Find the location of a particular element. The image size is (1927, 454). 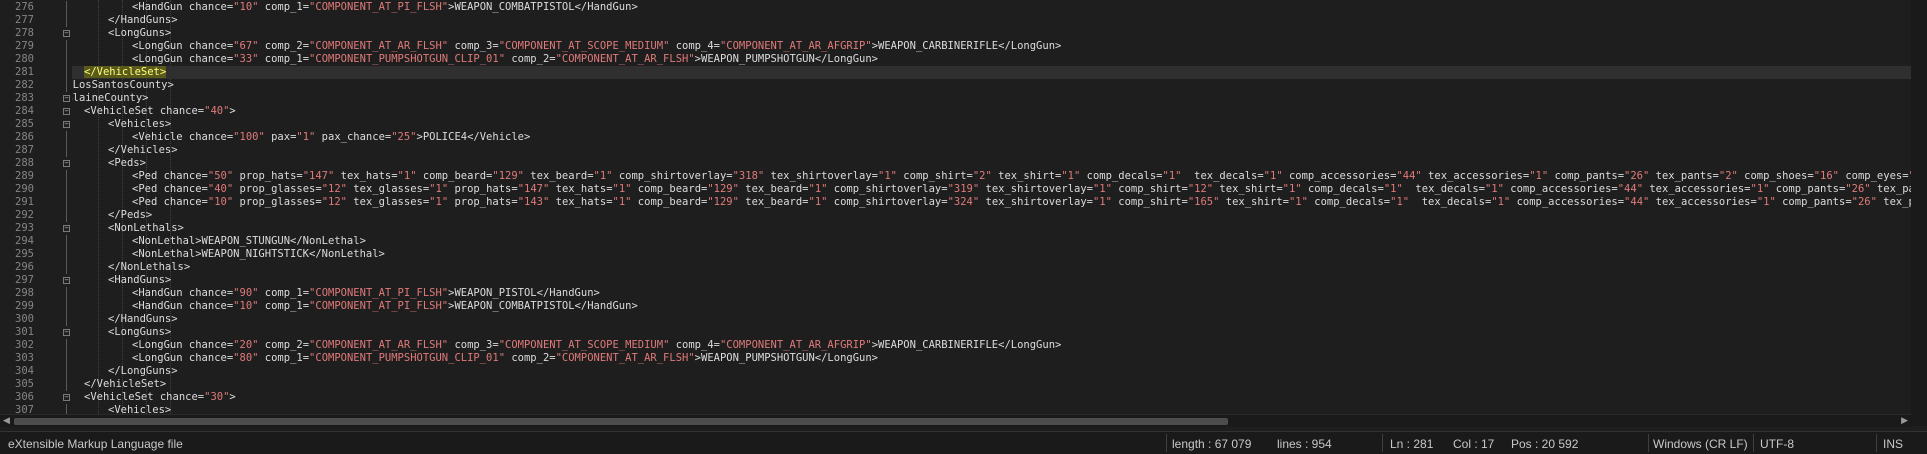

horizontal-scrollbar: ◀ ▶ is located at coordinates (955, 420).